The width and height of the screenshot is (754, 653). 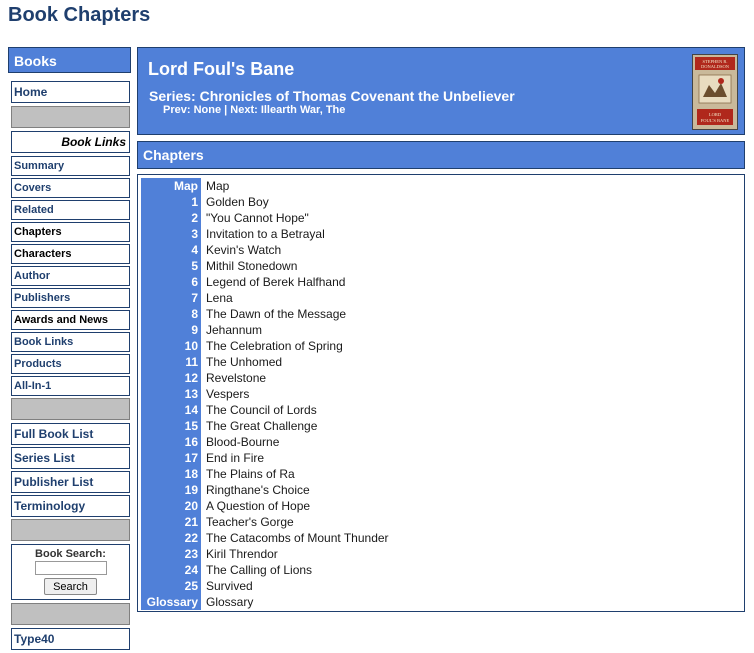 What do you see at coordinates (441, 330) in the screenshot?
I see `chapter-row: 9 Jehannum` at bounding box center [441, 330].